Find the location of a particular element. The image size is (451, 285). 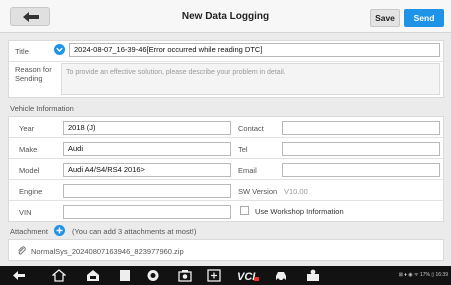

svg-text: VCI is located at coordinates (246, 276).